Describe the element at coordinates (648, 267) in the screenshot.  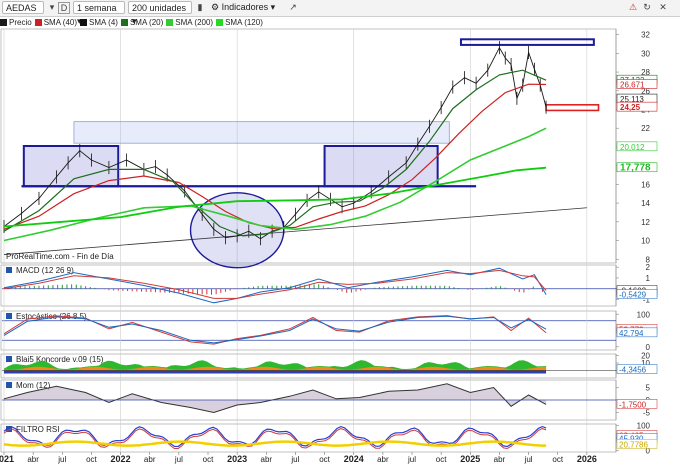
I see `y-tick-label: 2` at that location.